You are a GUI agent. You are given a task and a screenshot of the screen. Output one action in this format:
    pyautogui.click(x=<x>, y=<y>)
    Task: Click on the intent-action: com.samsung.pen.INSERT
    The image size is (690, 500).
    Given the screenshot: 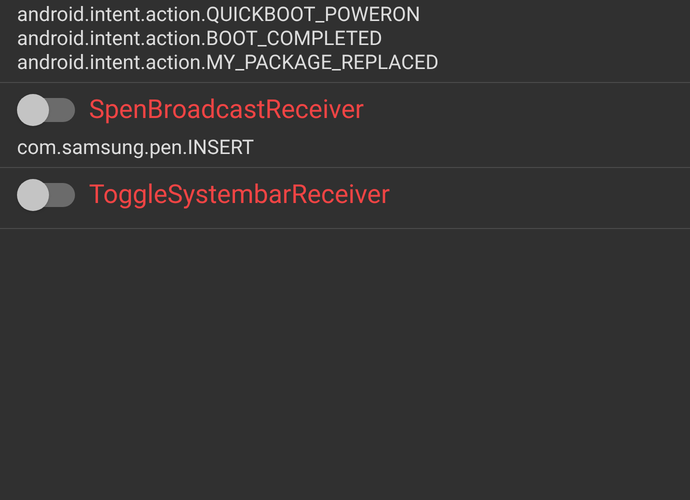 What is the action you would take?
    pyautogui.click(x=136, y=147)
    